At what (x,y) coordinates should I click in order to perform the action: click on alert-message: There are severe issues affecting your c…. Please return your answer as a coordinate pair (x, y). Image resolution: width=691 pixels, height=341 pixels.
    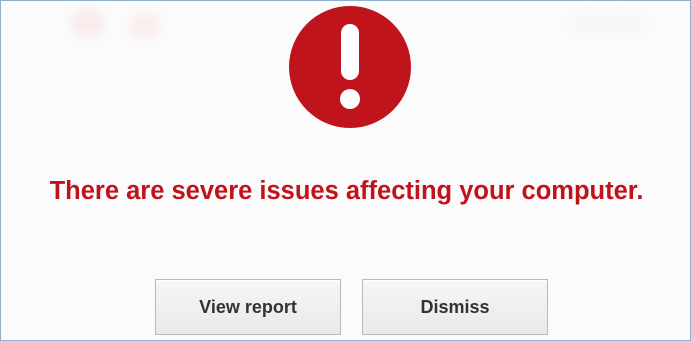
    Looking at the image, I should click on (346, 191).